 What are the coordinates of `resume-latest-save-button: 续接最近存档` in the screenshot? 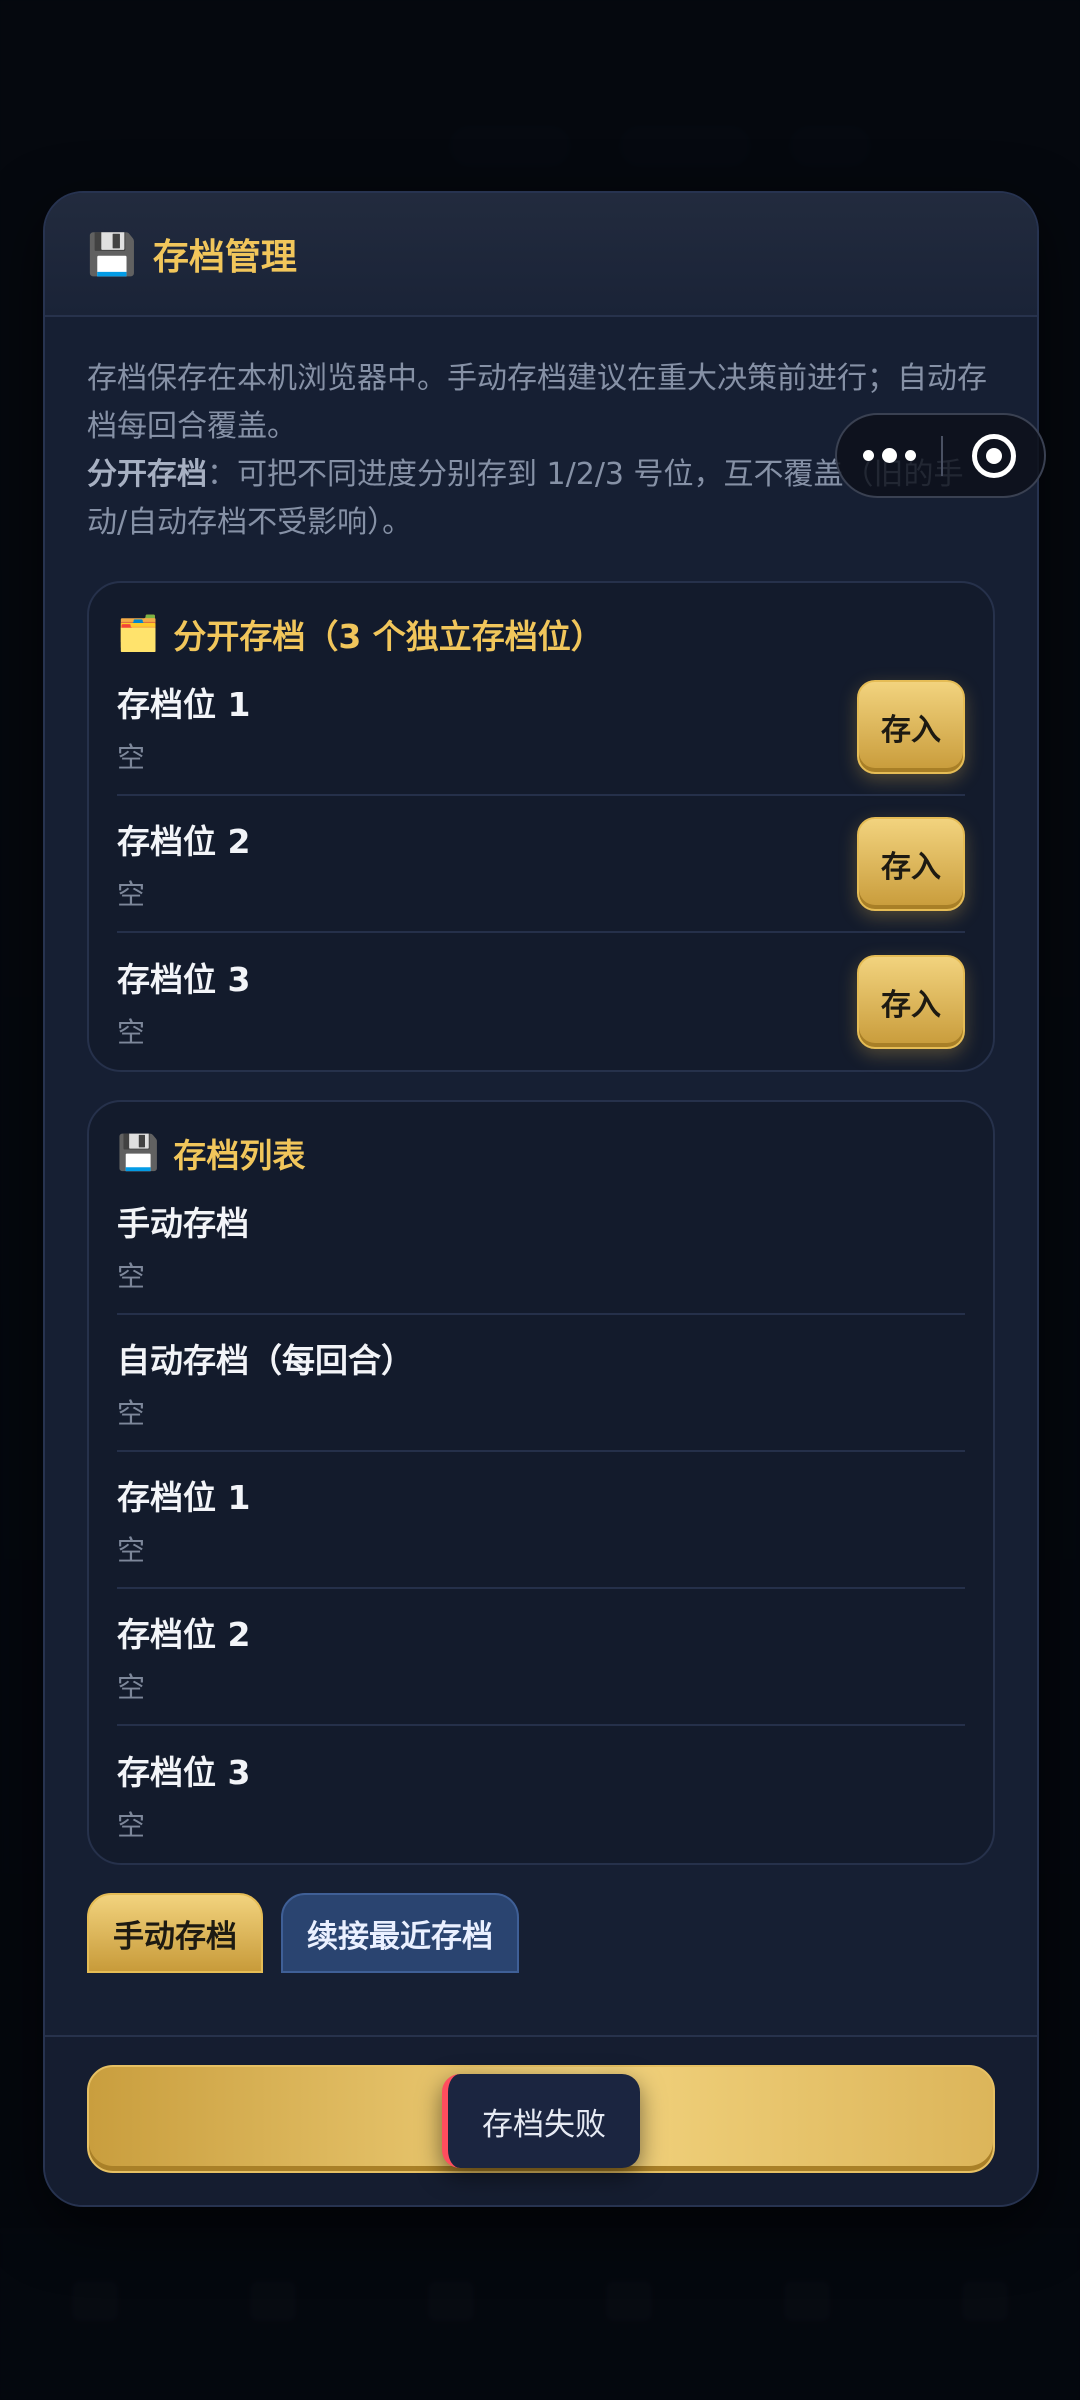 It's located at (400, 1933).